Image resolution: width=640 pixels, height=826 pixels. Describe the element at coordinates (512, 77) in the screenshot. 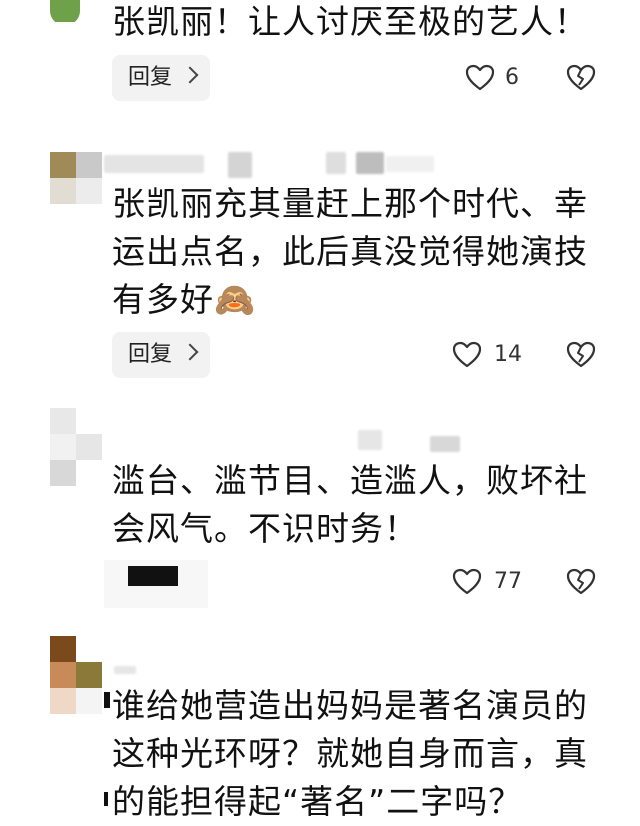

I see `like-count: 6` at that location.